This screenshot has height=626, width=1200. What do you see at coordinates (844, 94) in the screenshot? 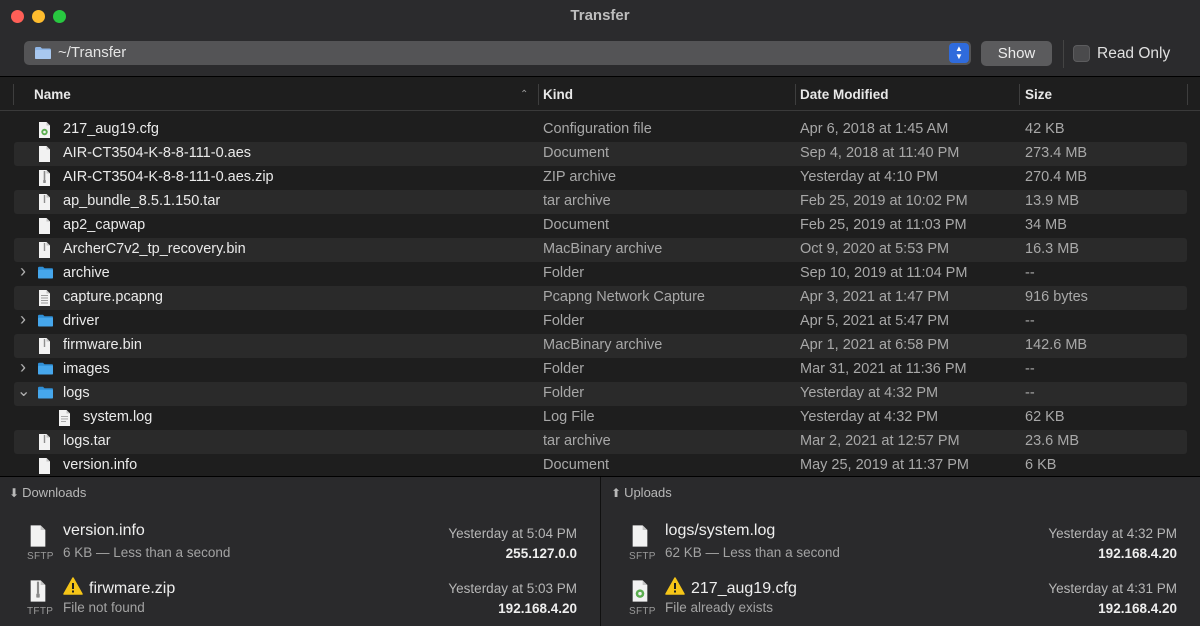
I see `column-date-header: Date Modified` at bounding box center [844, 94].